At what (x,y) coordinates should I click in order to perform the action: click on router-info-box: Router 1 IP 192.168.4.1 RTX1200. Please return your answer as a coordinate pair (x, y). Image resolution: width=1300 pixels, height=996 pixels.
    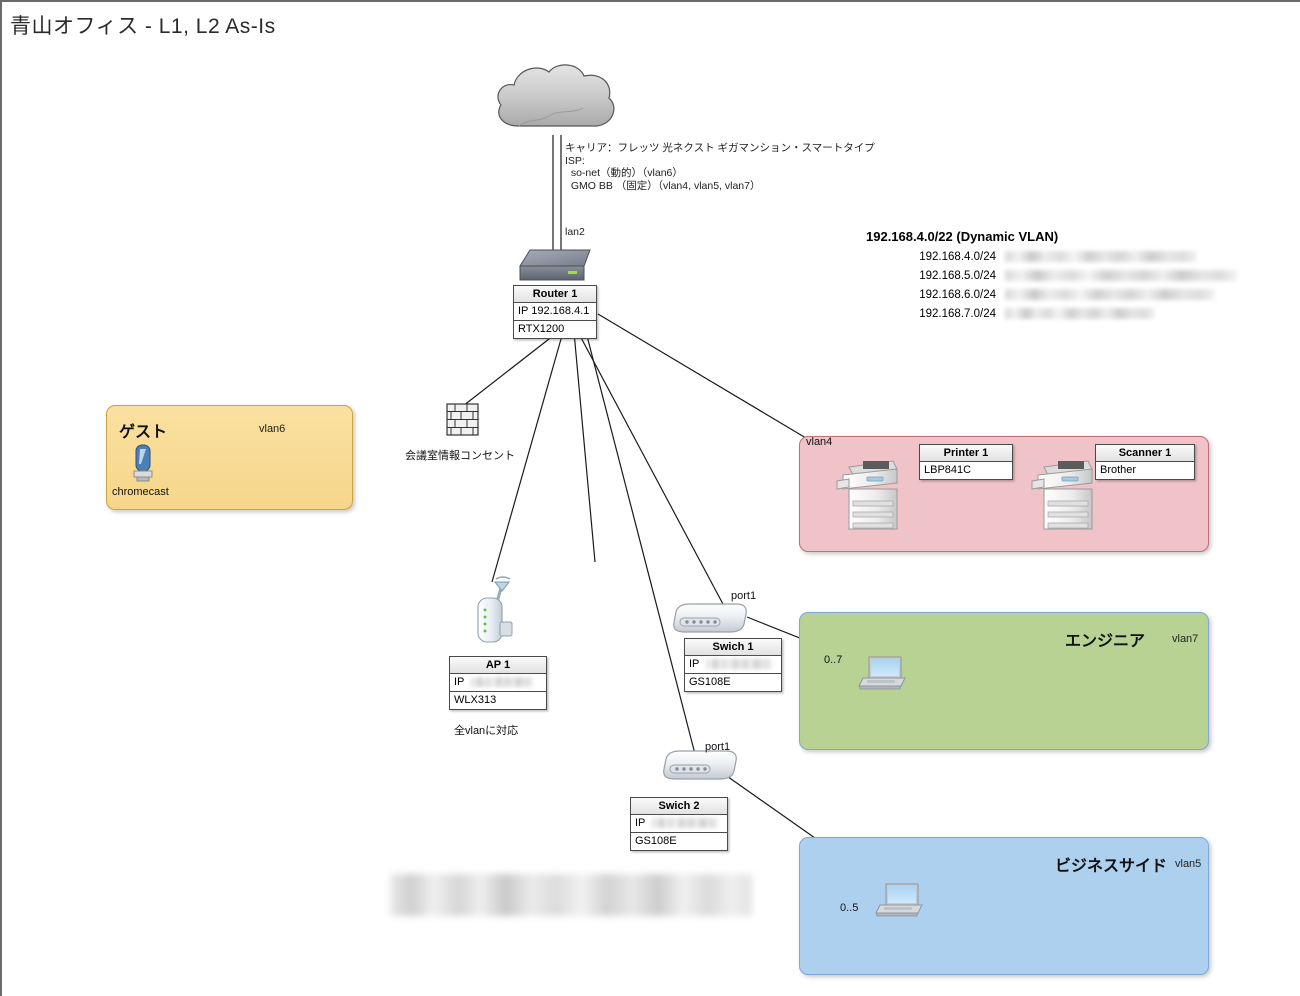
    Looking at the image, I should click on (555, 312).